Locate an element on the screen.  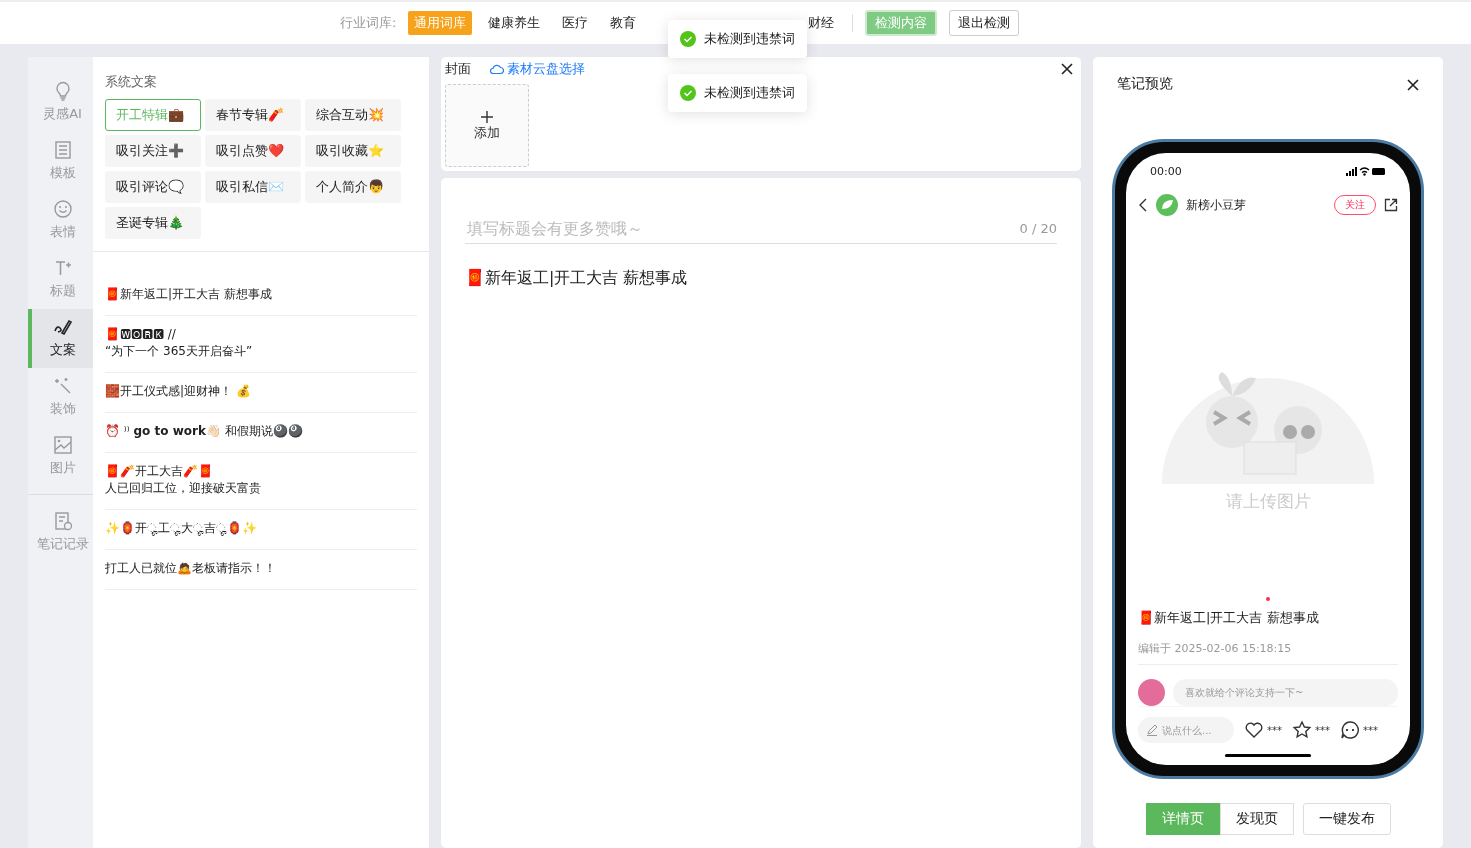
smiley-icon is located at coordinates (62, 209).